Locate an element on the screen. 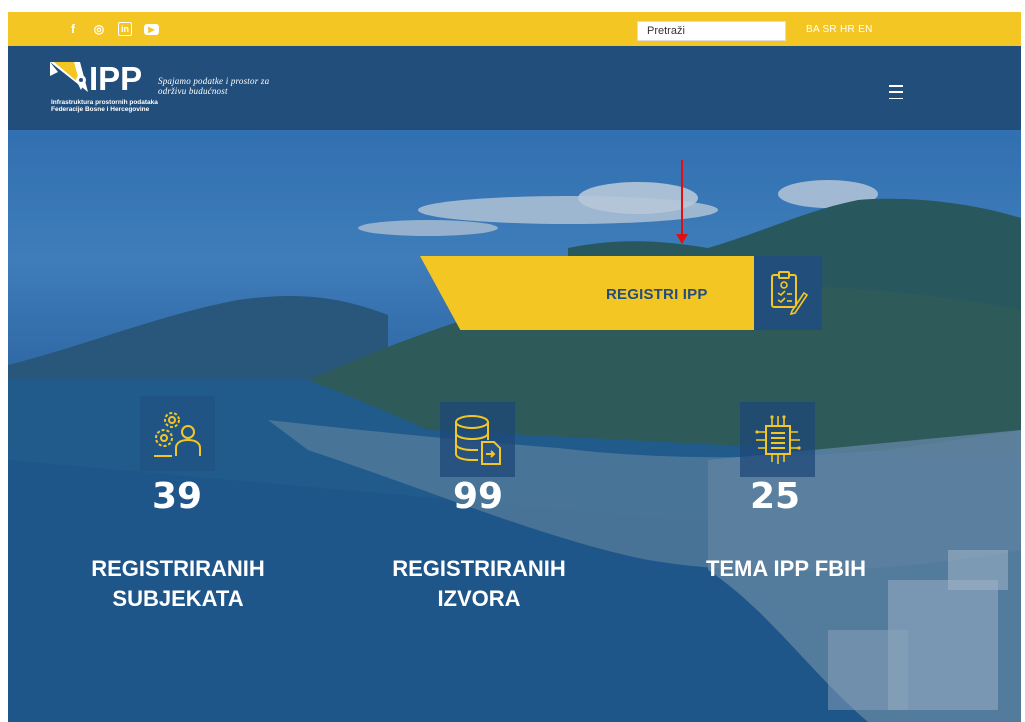  chip-icon is located at coordinates (777, 439).